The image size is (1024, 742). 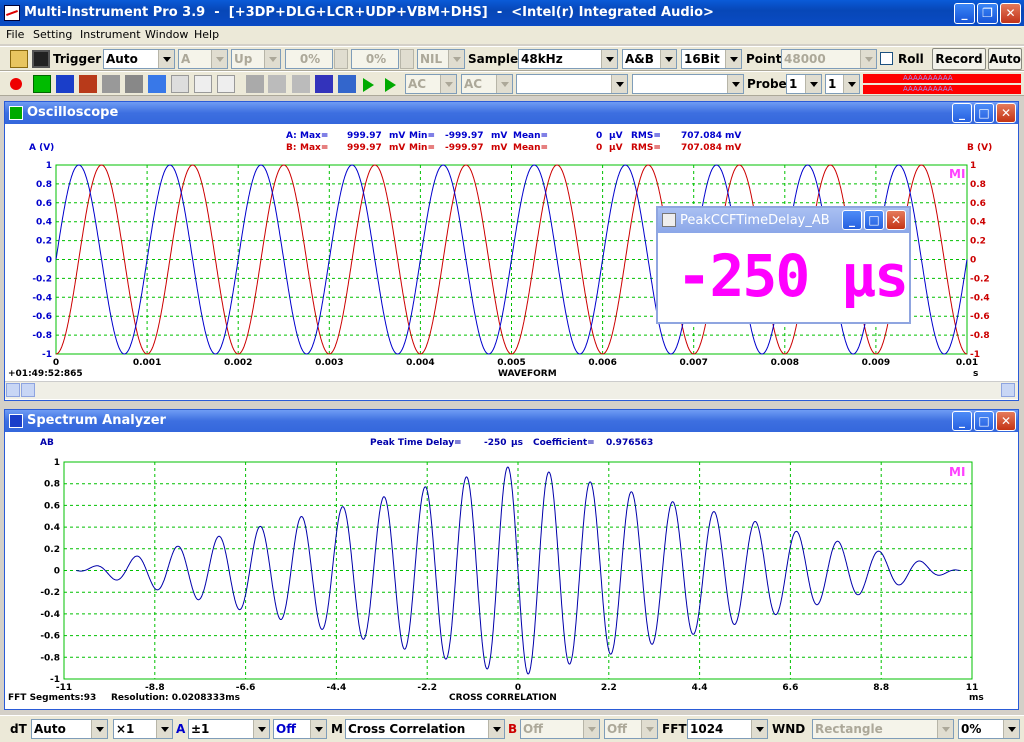 What do you see at coordinates (256, 59) in the screenshot?
I see `trigger-edge-select: Up` at bounding box center [256, 59].